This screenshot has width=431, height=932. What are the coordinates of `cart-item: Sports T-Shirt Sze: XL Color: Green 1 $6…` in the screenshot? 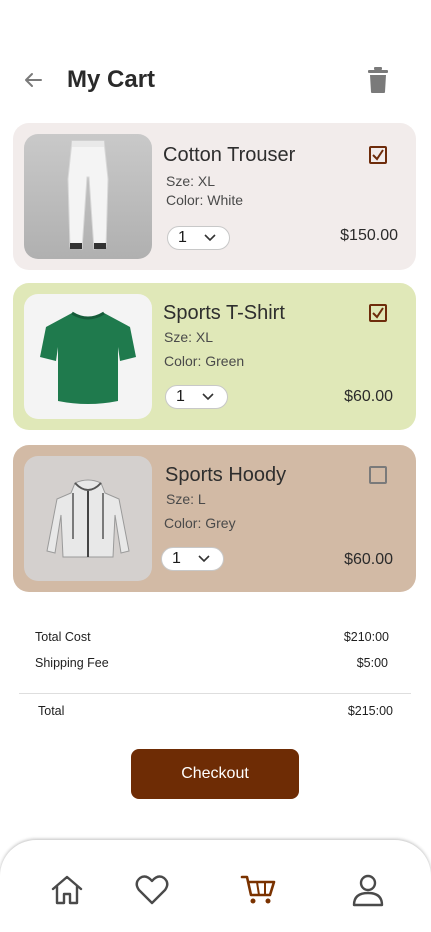 It's located at (214, 356).